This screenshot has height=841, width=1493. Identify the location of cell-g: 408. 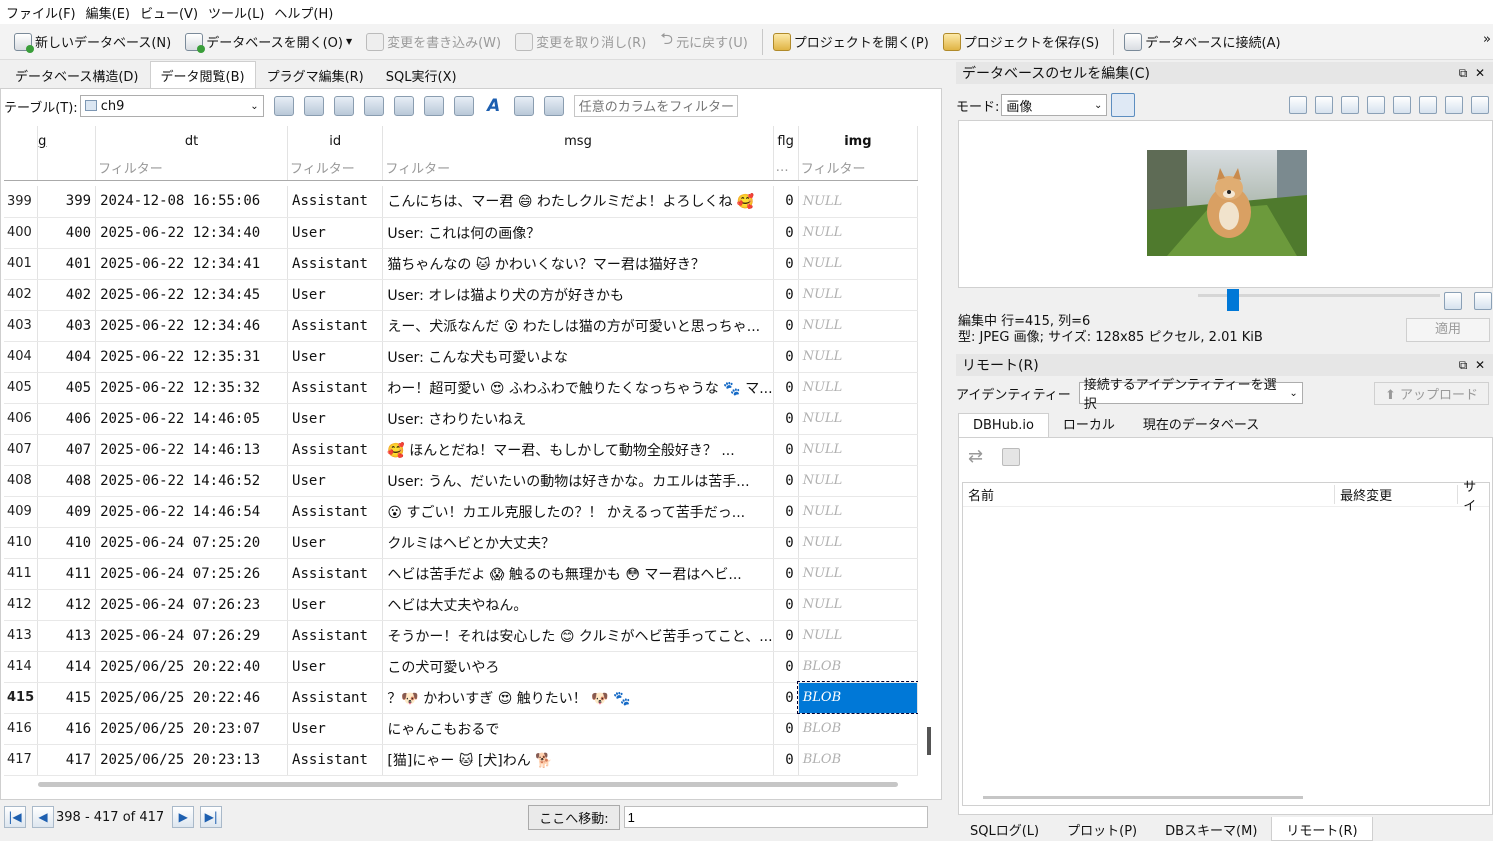
(67, 481).